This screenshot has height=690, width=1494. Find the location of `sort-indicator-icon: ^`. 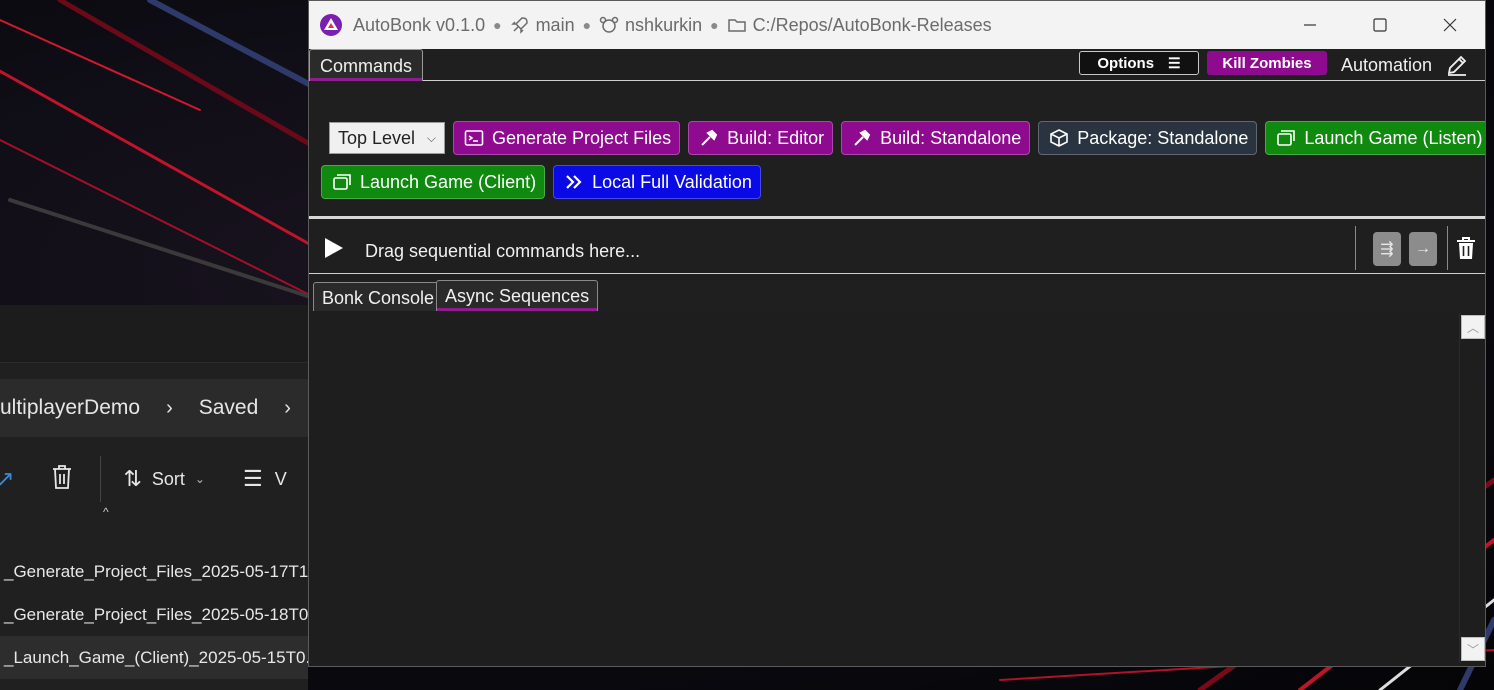

sort-indicator-icon: ^ is located at coordinates (106, 512).